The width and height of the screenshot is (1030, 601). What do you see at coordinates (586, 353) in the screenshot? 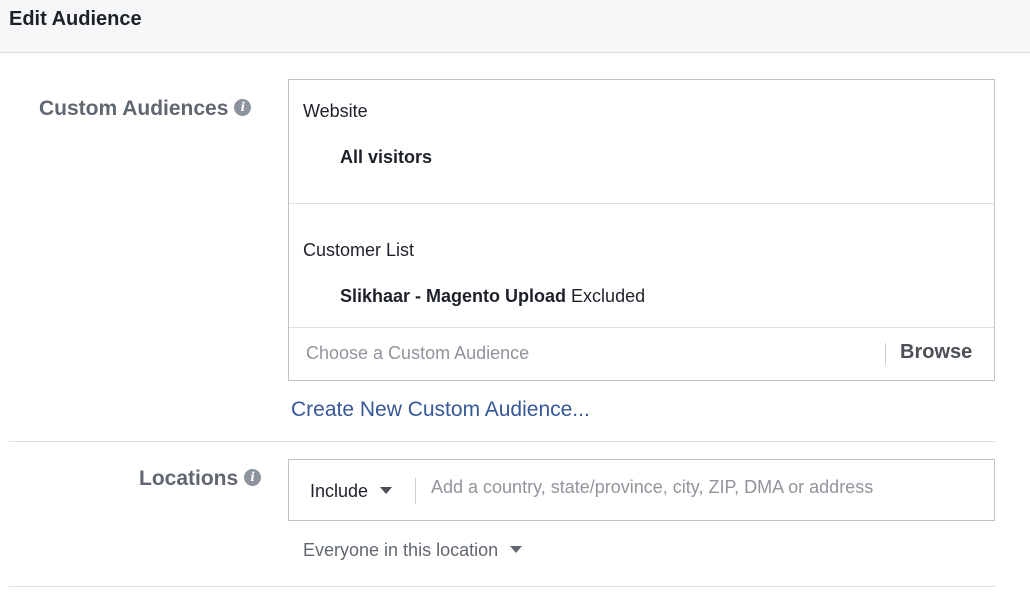
I see `custom-audience-search-input` at bounding box center [586, 353].